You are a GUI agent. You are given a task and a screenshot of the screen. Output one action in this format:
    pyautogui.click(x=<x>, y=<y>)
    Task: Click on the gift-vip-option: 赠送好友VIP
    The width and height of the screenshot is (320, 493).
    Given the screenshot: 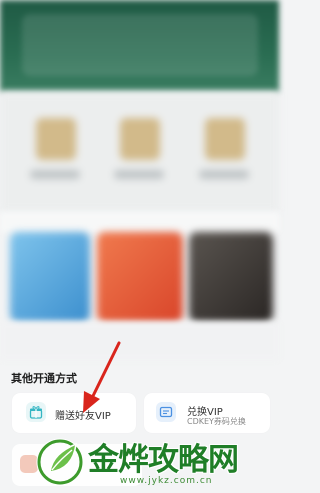 What is the action you would take?
    pyautogui.click(x=74, y=413)
    